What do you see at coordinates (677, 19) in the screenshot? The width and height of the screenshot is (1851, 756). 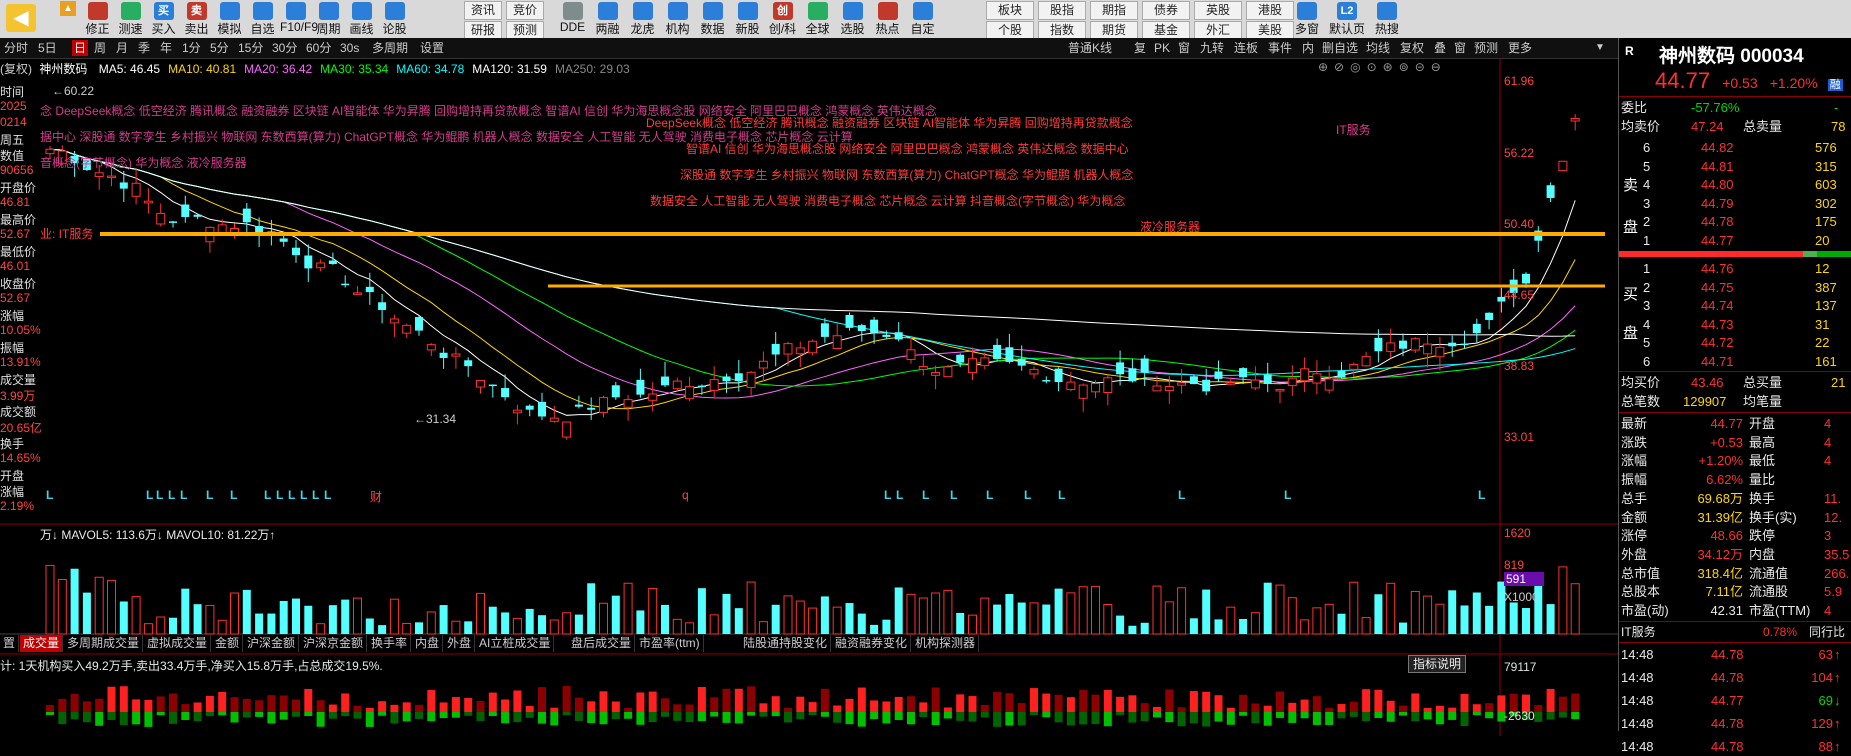 I see `institution-button: 机构` at bounding box center [677, 19].